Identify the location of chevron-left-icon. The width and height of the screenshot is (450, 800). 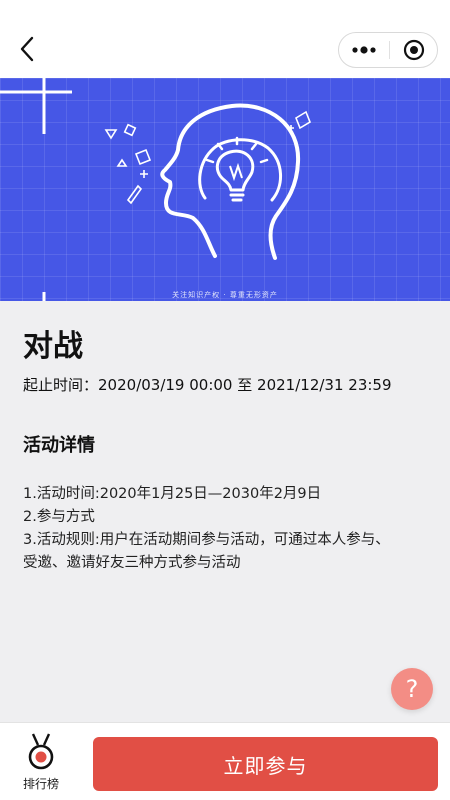
(27, 49).